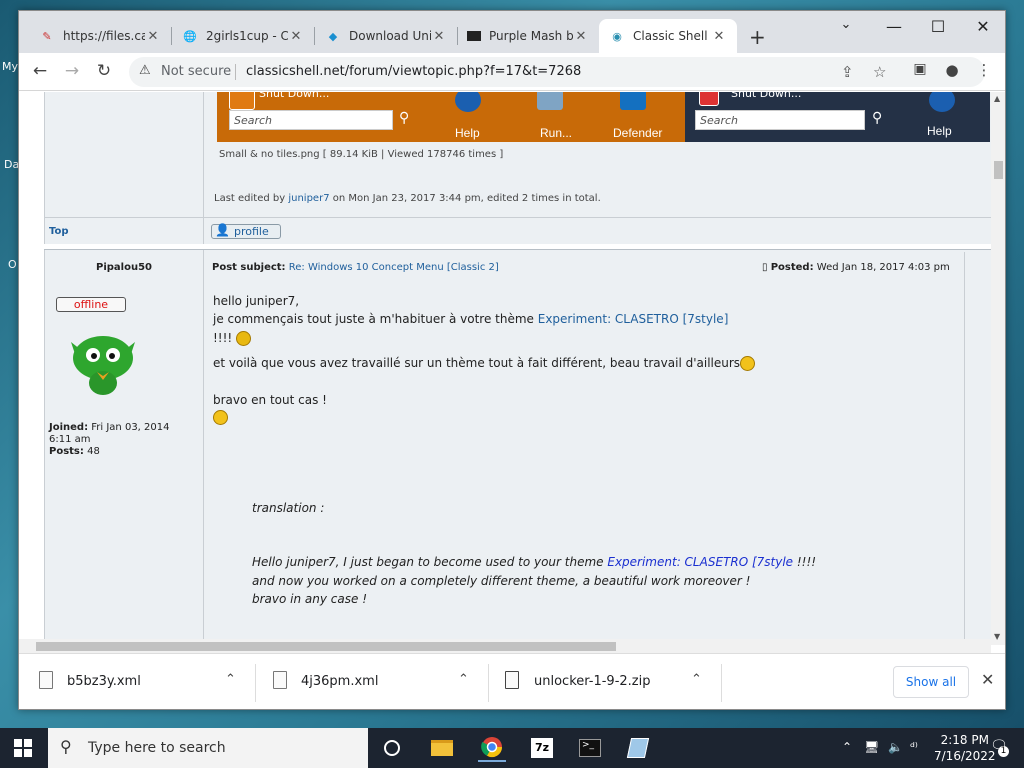 The image size is (1024, 768). What do you see at coordinates (196, 71) in the screenshot?
I see `security-label: Not secure` at bounding box center [196, 71].